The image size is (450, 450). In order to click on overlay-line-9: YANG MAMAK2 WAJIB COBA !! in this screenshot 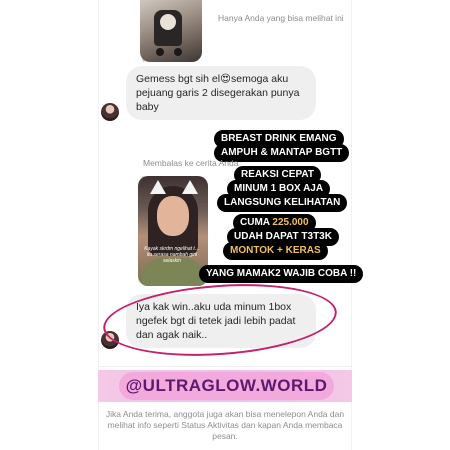, I will do `click(281, 274)`.